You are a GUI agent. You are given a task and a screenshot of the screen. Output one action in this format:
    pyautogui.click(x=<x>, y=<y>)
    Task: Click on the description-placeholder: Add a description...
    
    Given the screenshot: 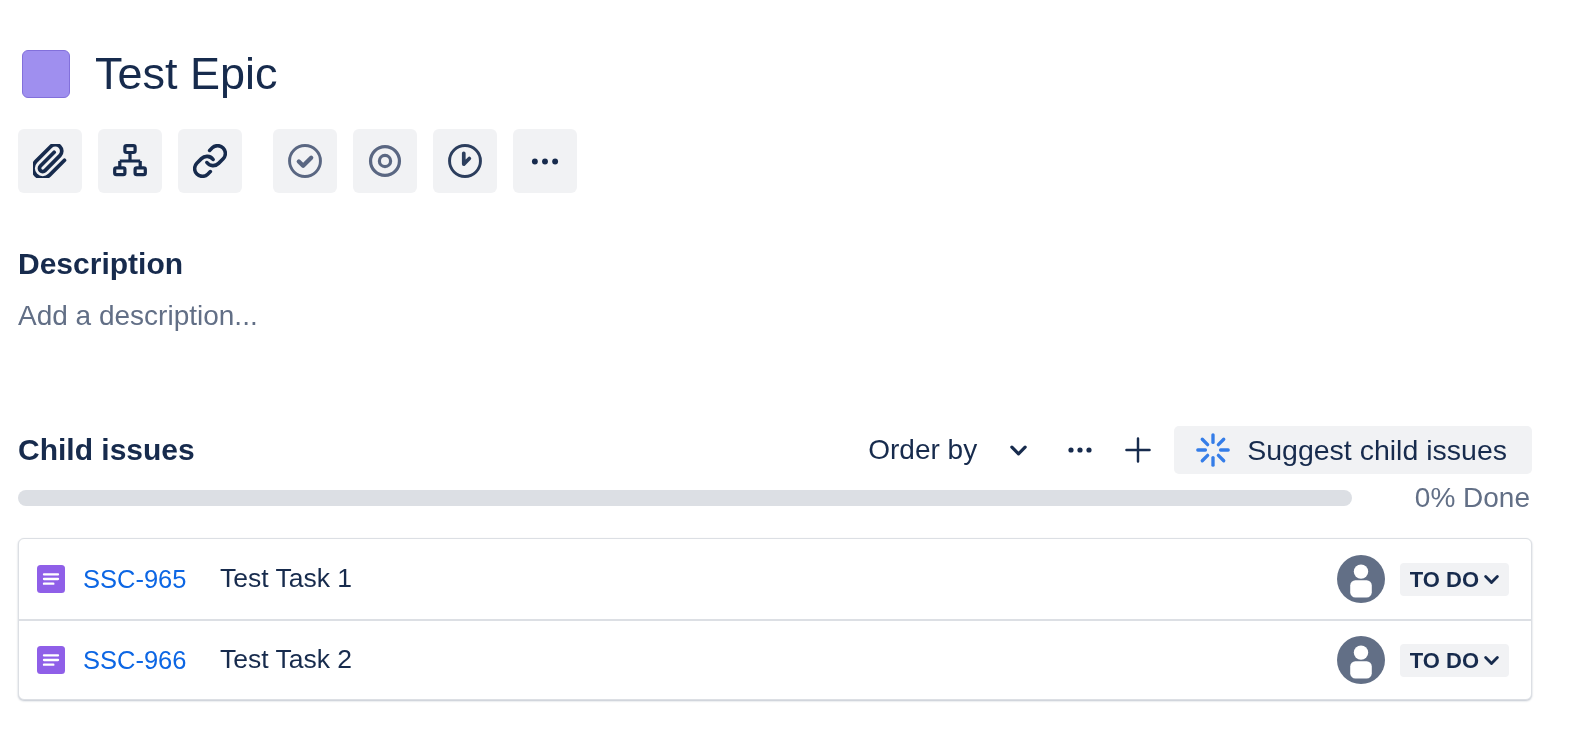 What is the action you would take?
    pyautogui.click(x=138, y=316)
    